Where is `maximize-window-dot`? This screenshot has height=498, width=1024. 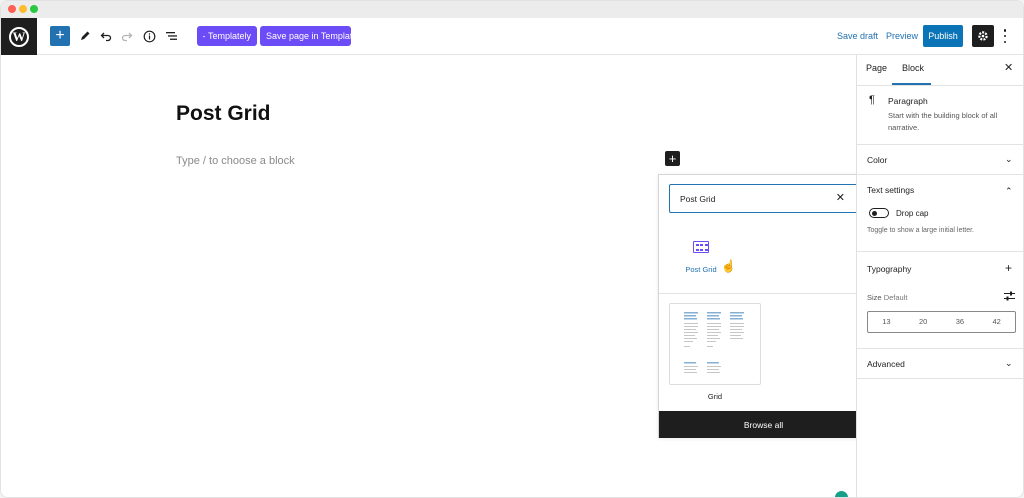
maximize-window-dot is located at coordinates (34, 9).